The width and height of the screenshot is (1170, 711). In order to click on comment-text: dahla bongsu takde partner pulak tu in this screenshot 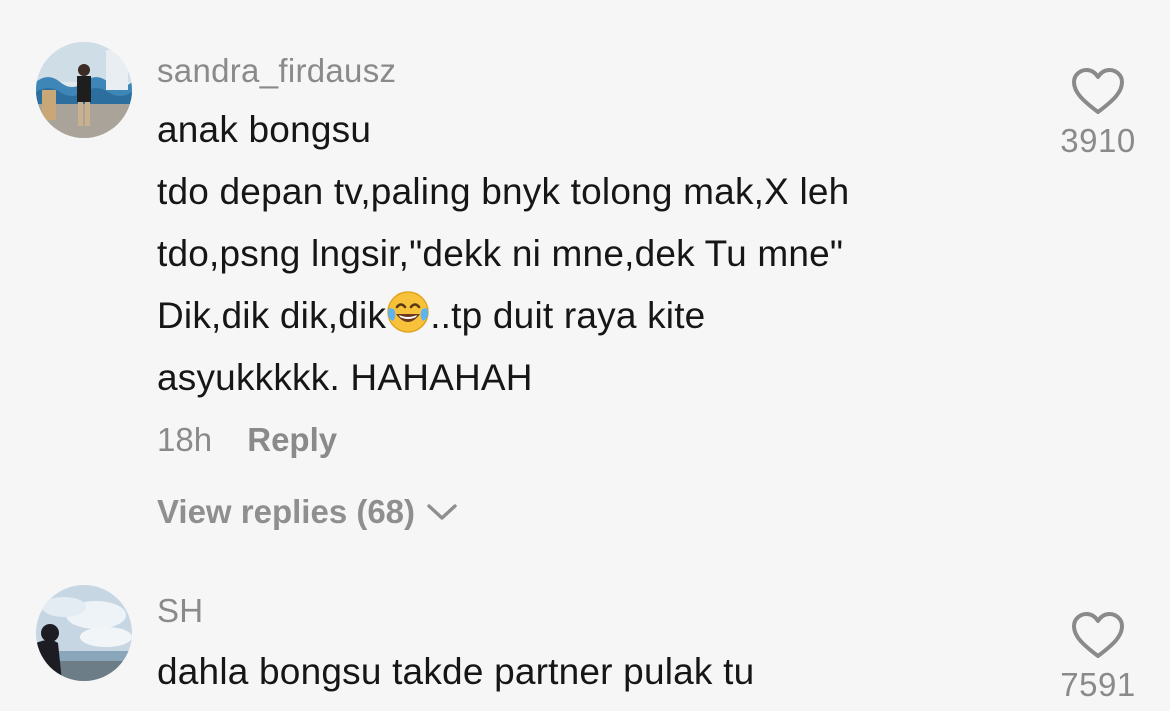, I will do `click(455, 672)`.